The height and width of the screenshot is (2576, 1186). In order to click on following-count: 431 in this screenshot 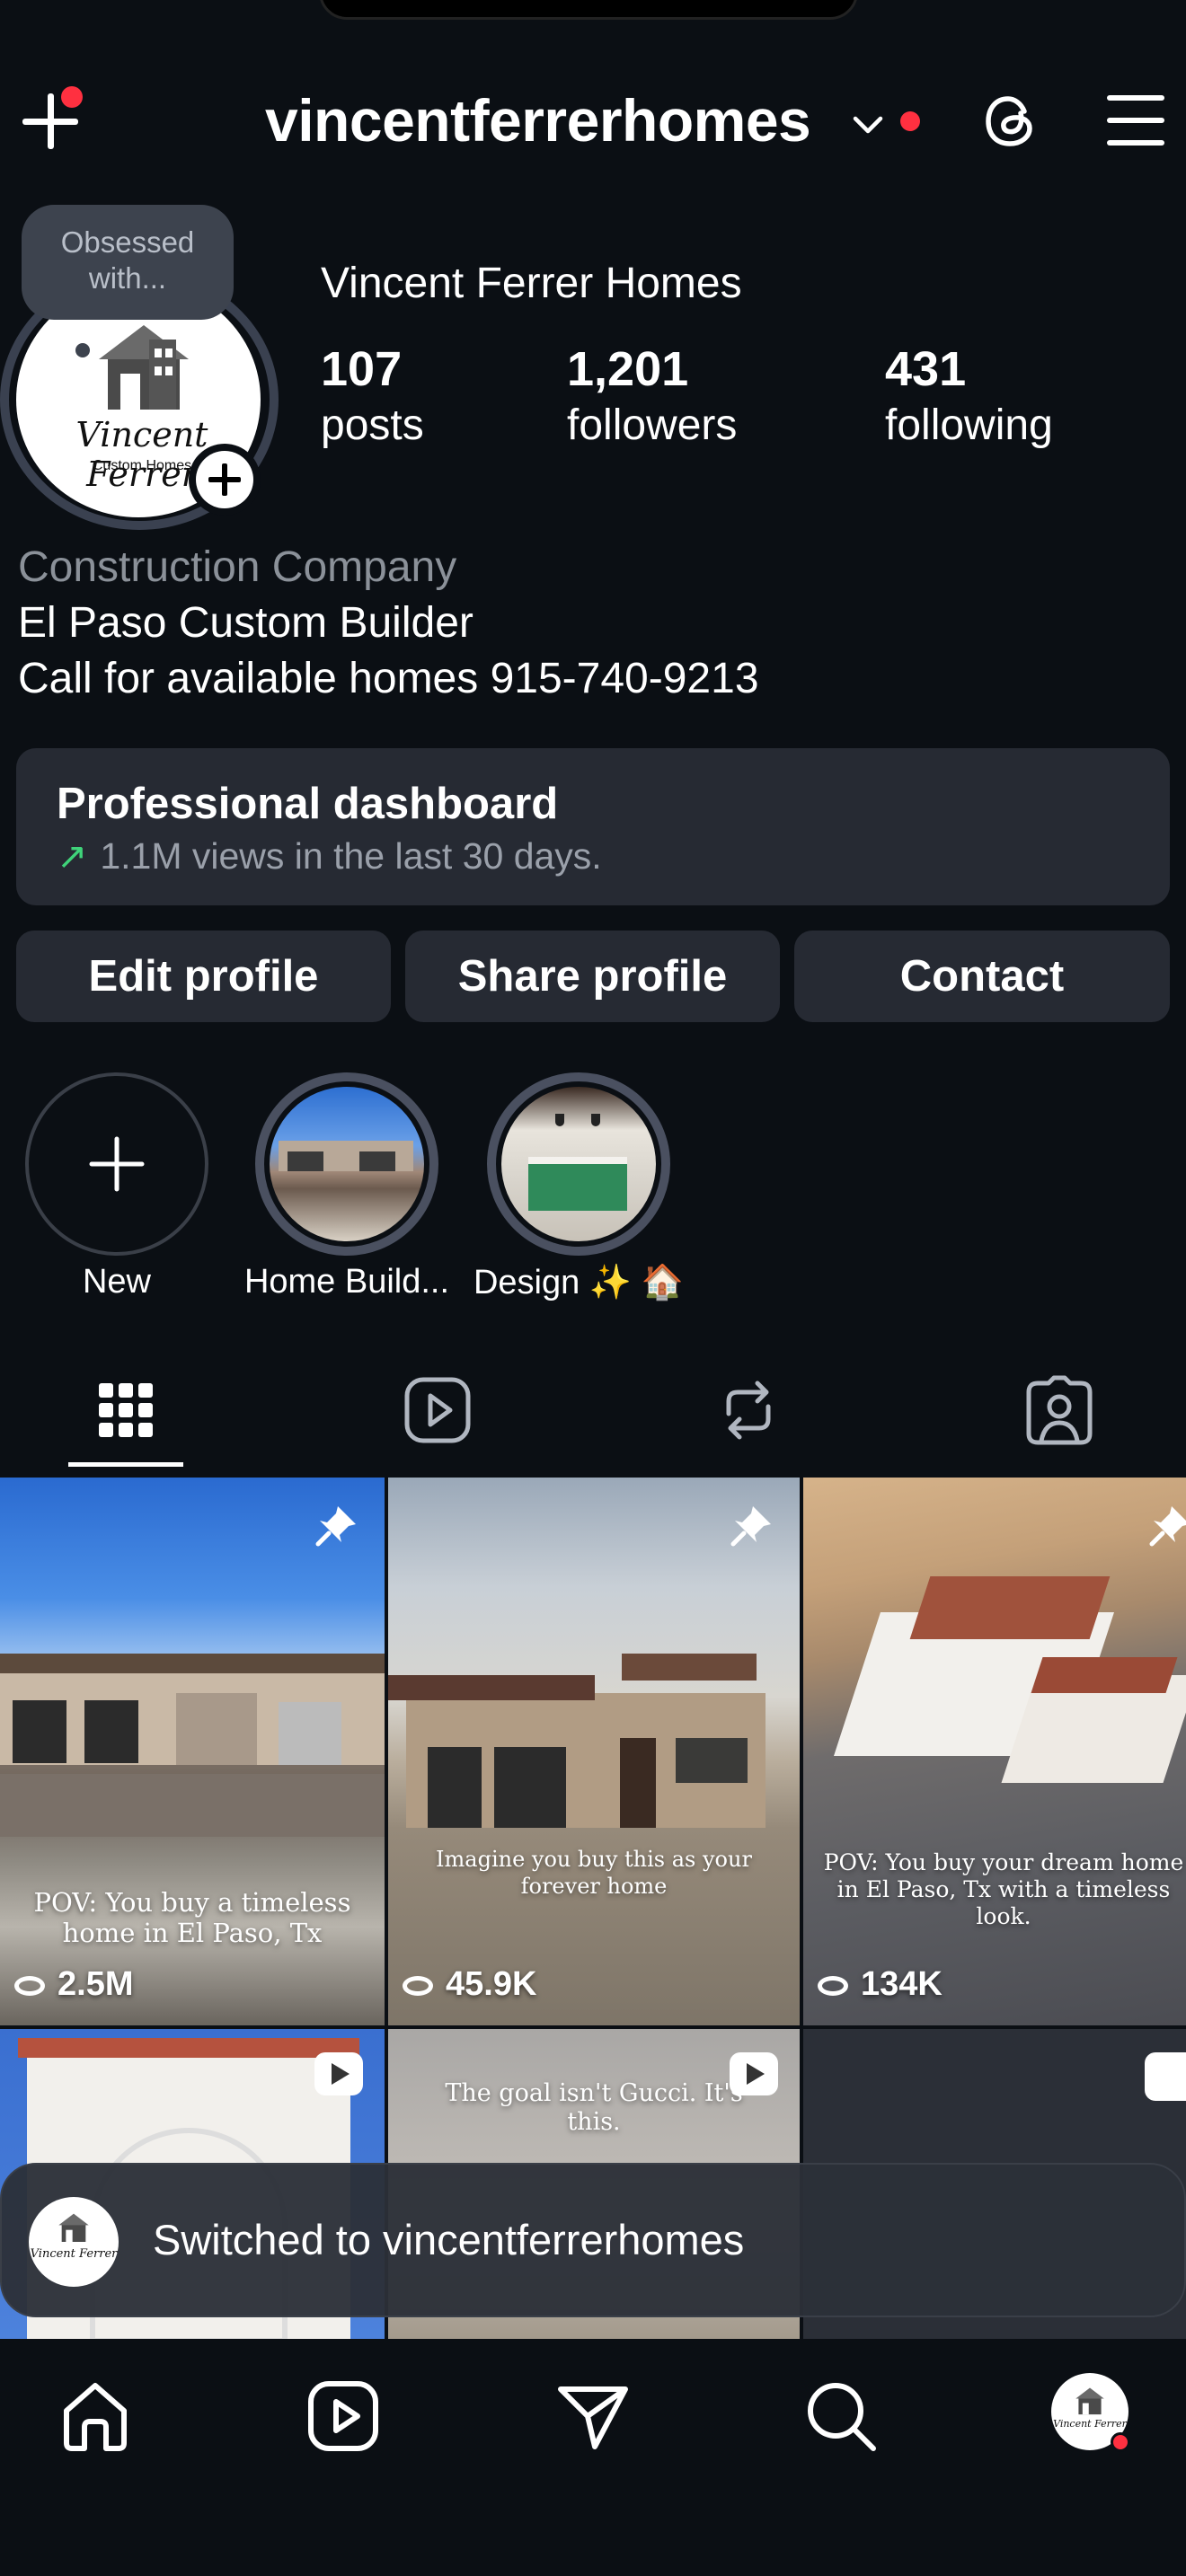, I will do `click(925, 369)`.